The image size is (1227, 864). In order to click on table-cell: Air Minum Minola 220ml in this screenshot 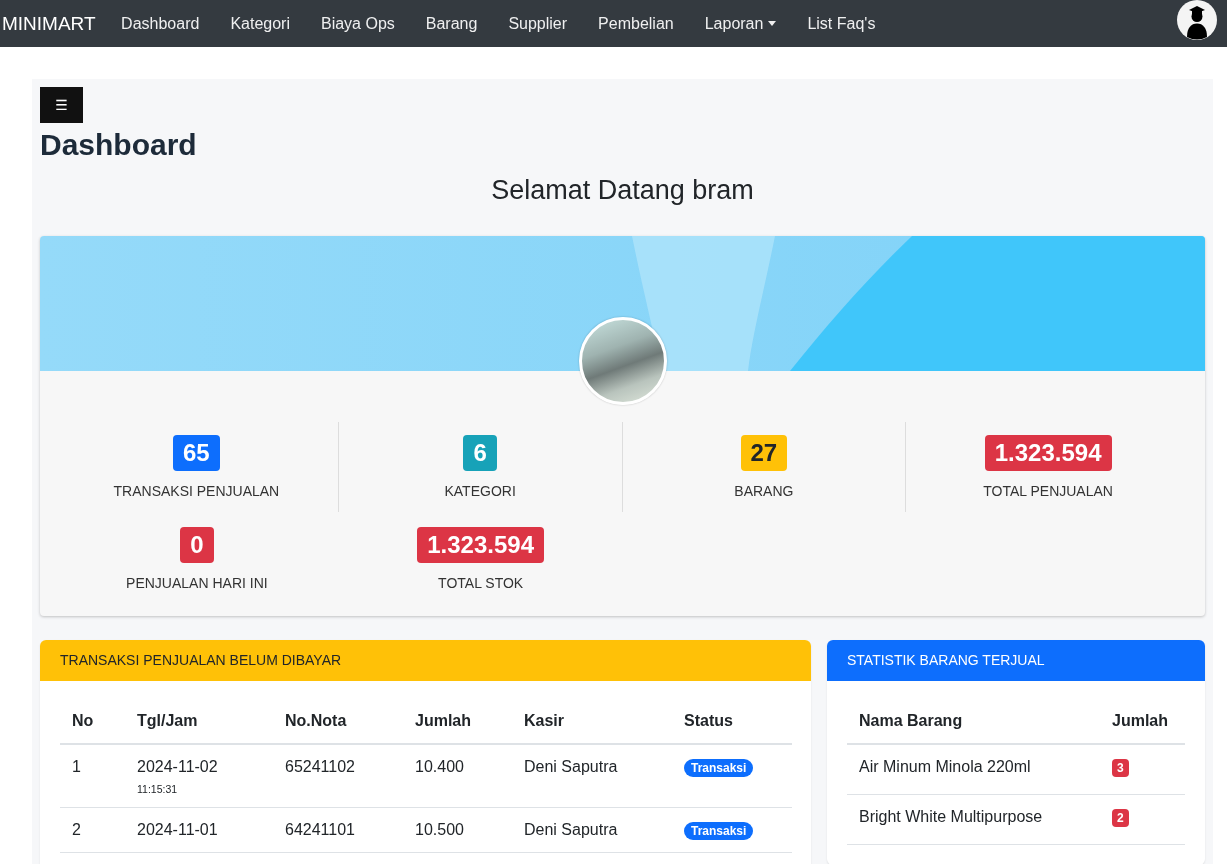, I will do `click(973, 769)`.